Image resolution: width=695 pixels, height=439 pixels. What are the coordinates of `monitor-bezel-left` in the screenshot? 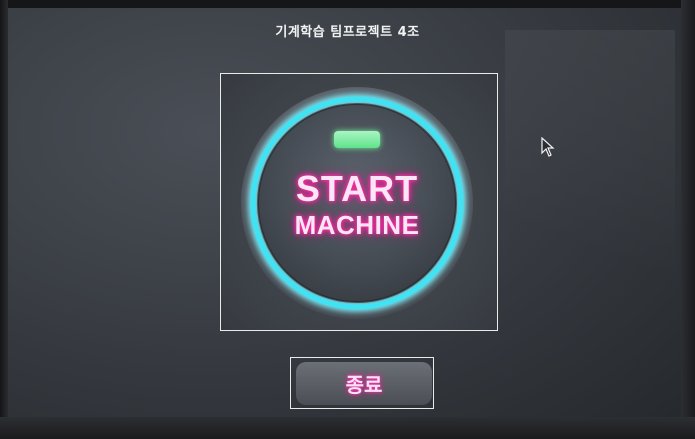 It's located at (4, 219).